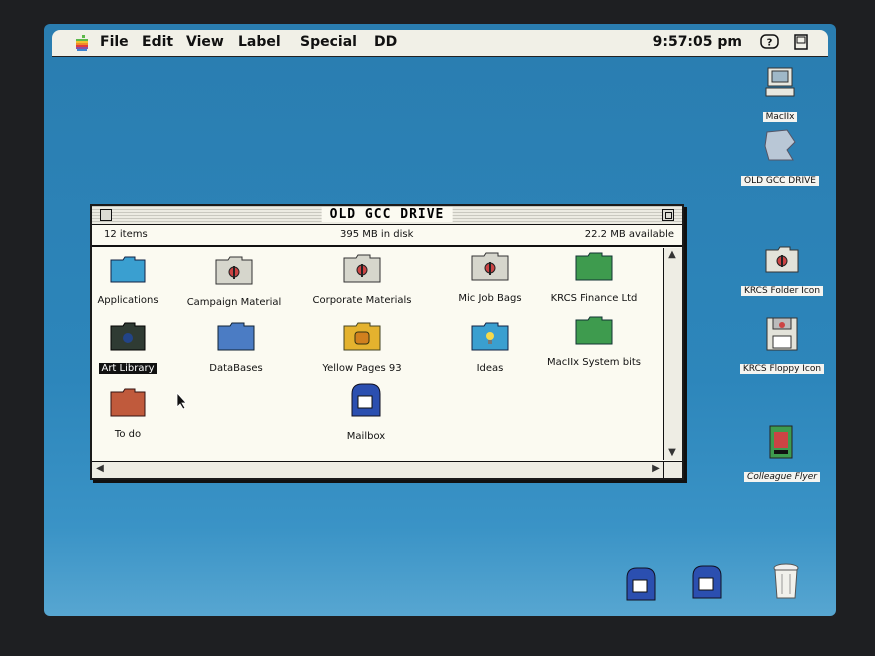 Image resolution: width=875 pixels, height=656 pixels. I want to click on file-item-ideas: Ideas, so click(490, 347).